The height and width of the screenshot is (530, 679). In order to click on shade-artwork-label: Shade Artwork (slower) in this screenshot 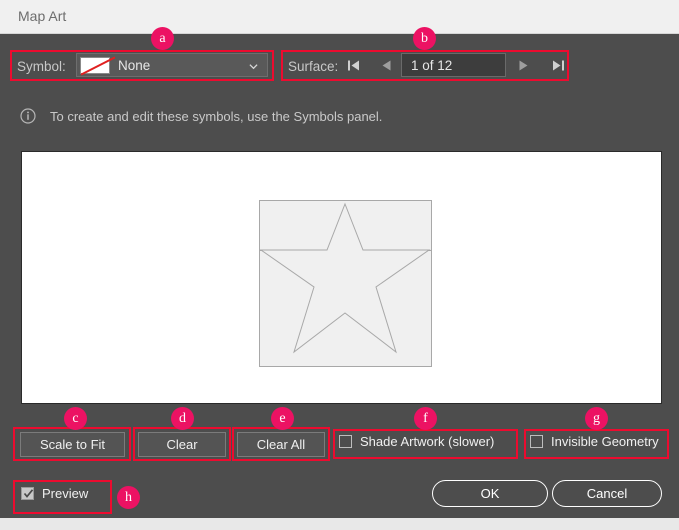, I will do `click(427, 441)`.